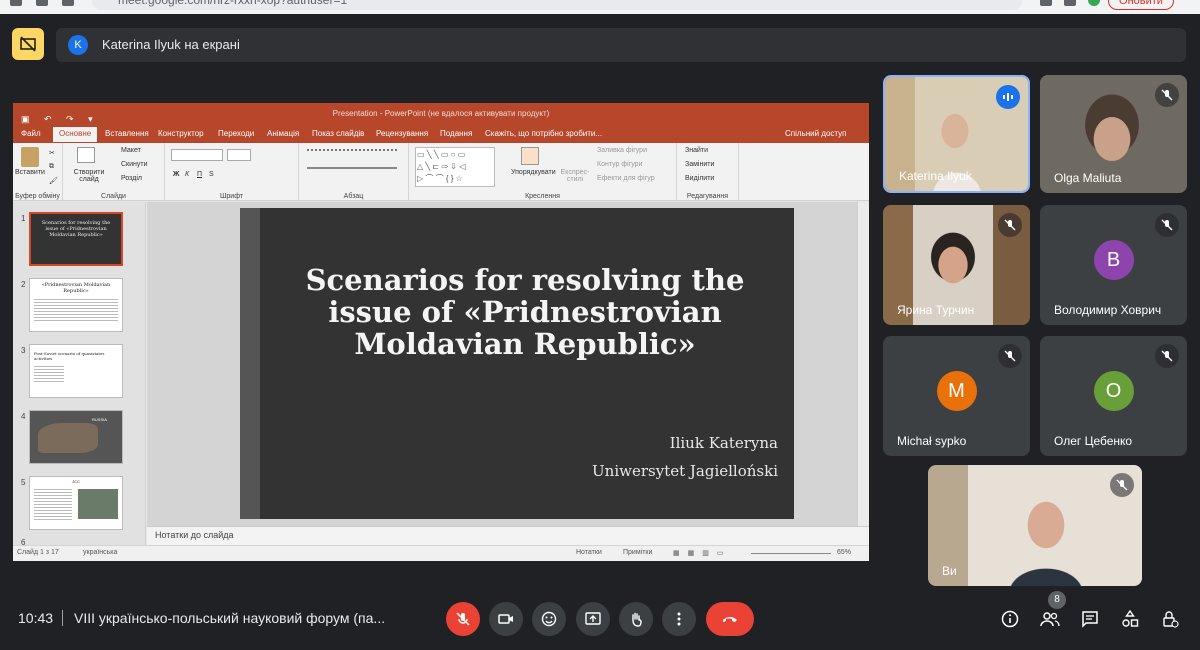  Describe the element at coordinates (236, 133) in the screenshot. I see `tab-transitions: Переходи` at that location.